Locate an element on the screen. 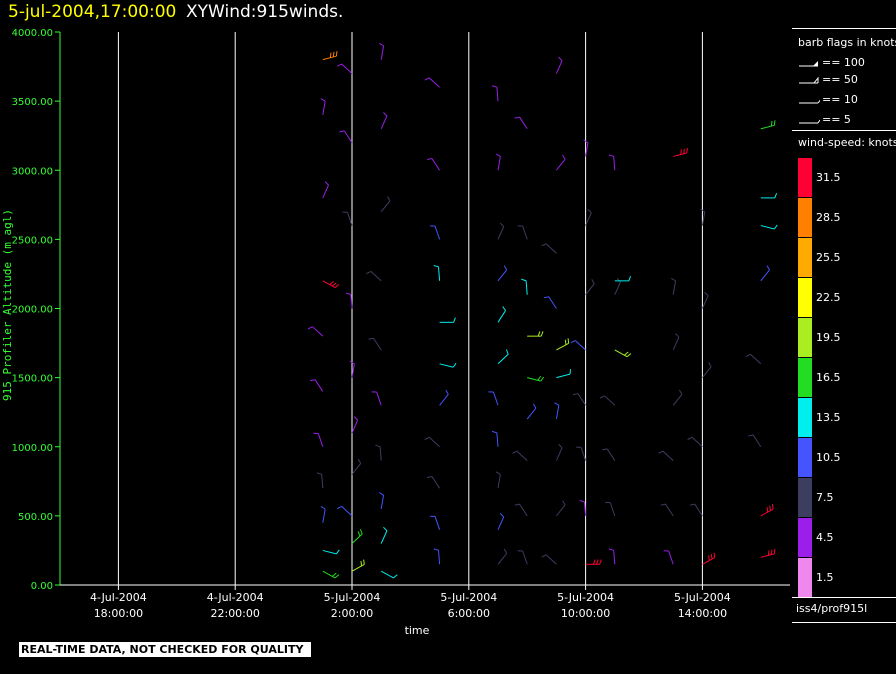 The height and width of the screenshot is (674, 896). x-tick-time: 10:00:00 is located at coordinates (585, 613).